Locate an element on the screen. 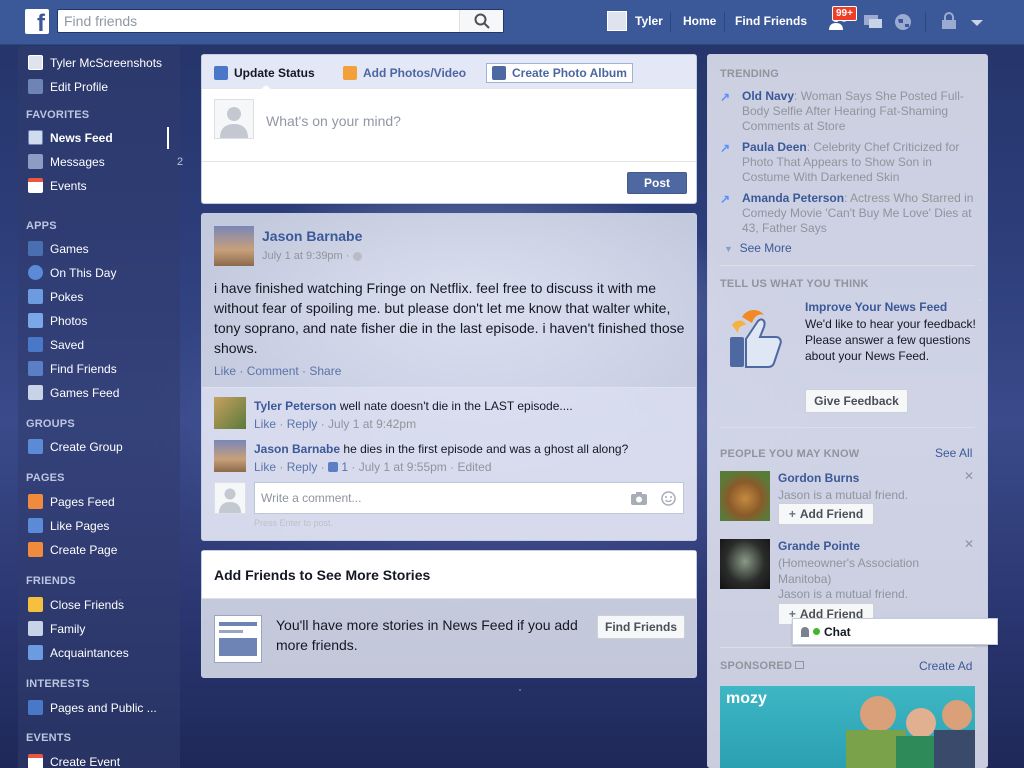 This screenshot has width=1024, height=768. account-menu-chevron-down-icon is located at coordinates (977, 22).